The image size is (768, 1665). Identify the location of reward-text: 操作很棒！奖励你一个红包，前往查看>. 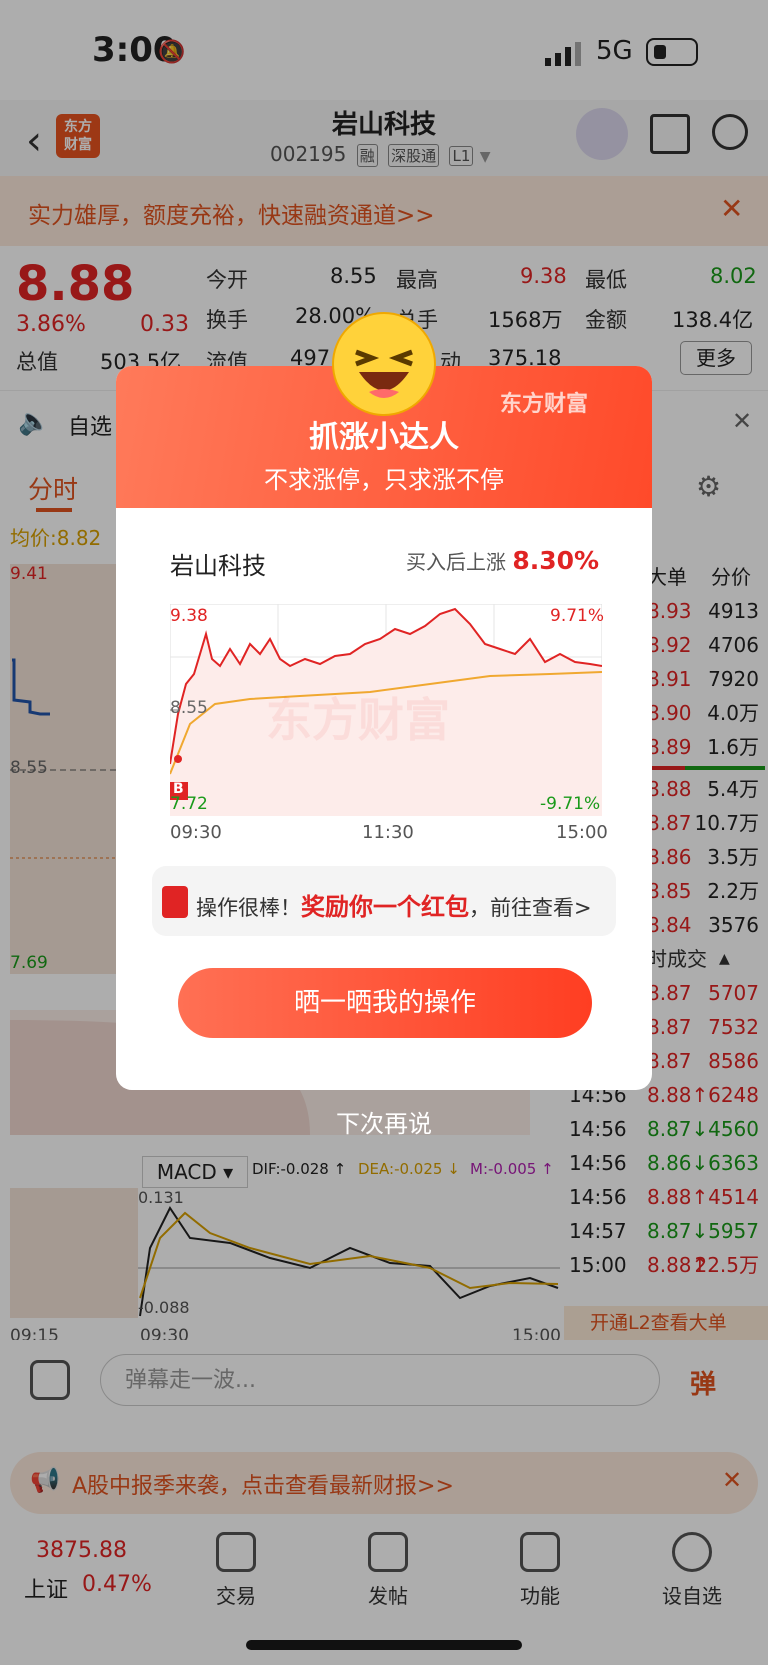
(394, 907).